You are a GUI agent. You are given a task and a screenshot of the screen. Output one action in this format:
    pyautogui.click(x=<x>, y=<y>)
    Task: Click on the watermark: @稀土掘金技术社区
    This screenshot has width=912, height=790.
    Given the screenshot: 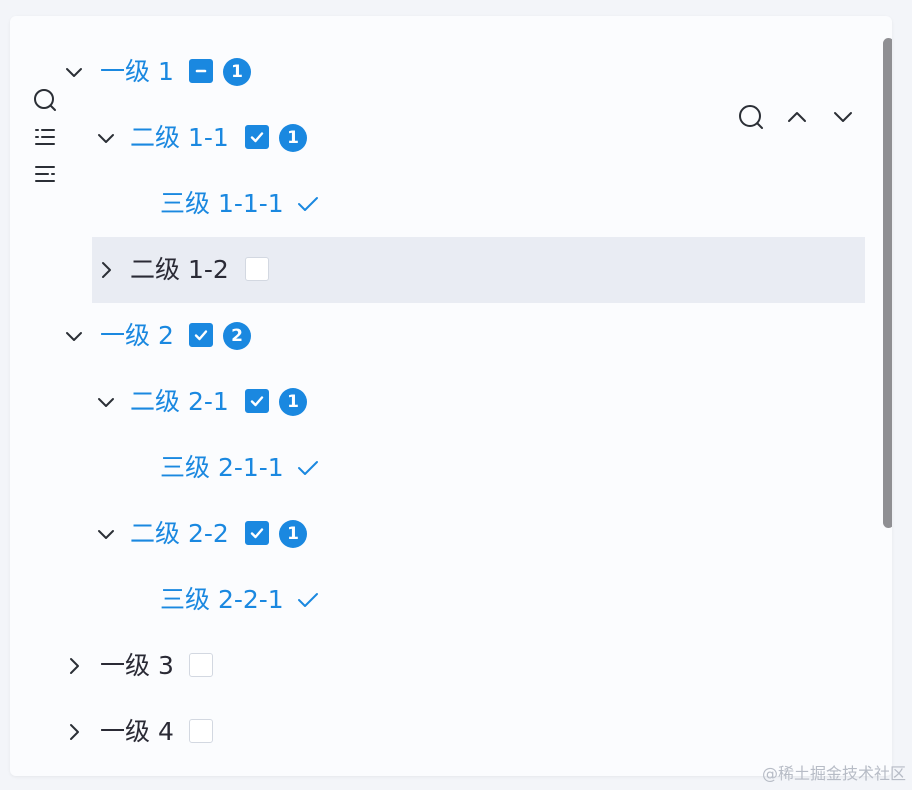 What is the action you would take?
    pyautogui.click(x=833, y=773)
    